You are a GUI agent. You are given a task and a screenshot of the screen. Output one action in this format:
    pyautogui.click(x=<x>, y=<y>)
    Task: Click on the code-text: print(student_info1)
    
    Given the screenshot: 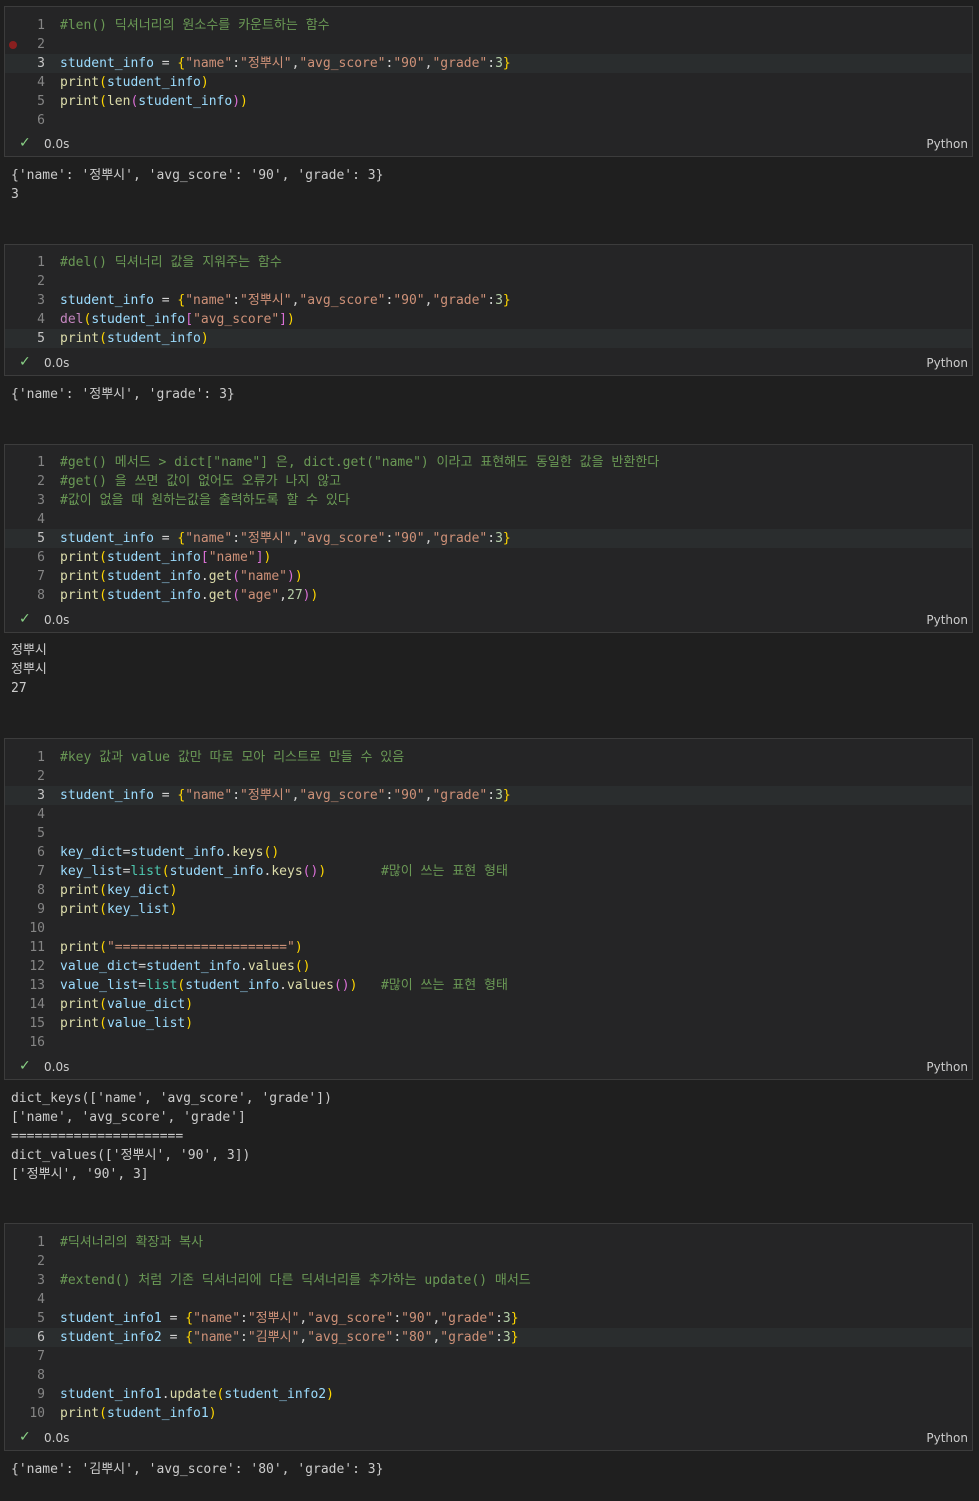 What is the action you would take?
    pyautogui.click(x=138, y=1413)
    